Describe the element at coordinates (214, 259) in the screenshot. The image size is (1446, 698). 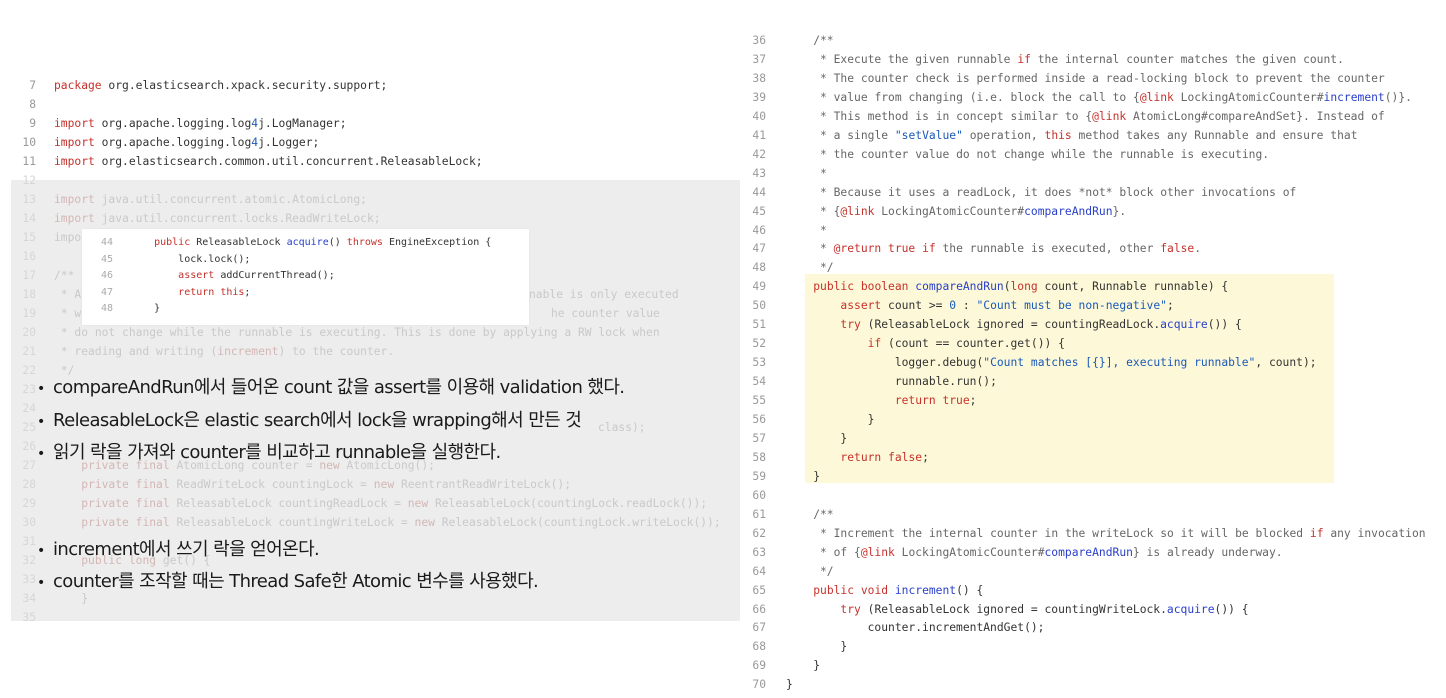
I see `code-line: lock.lock();` at that location.